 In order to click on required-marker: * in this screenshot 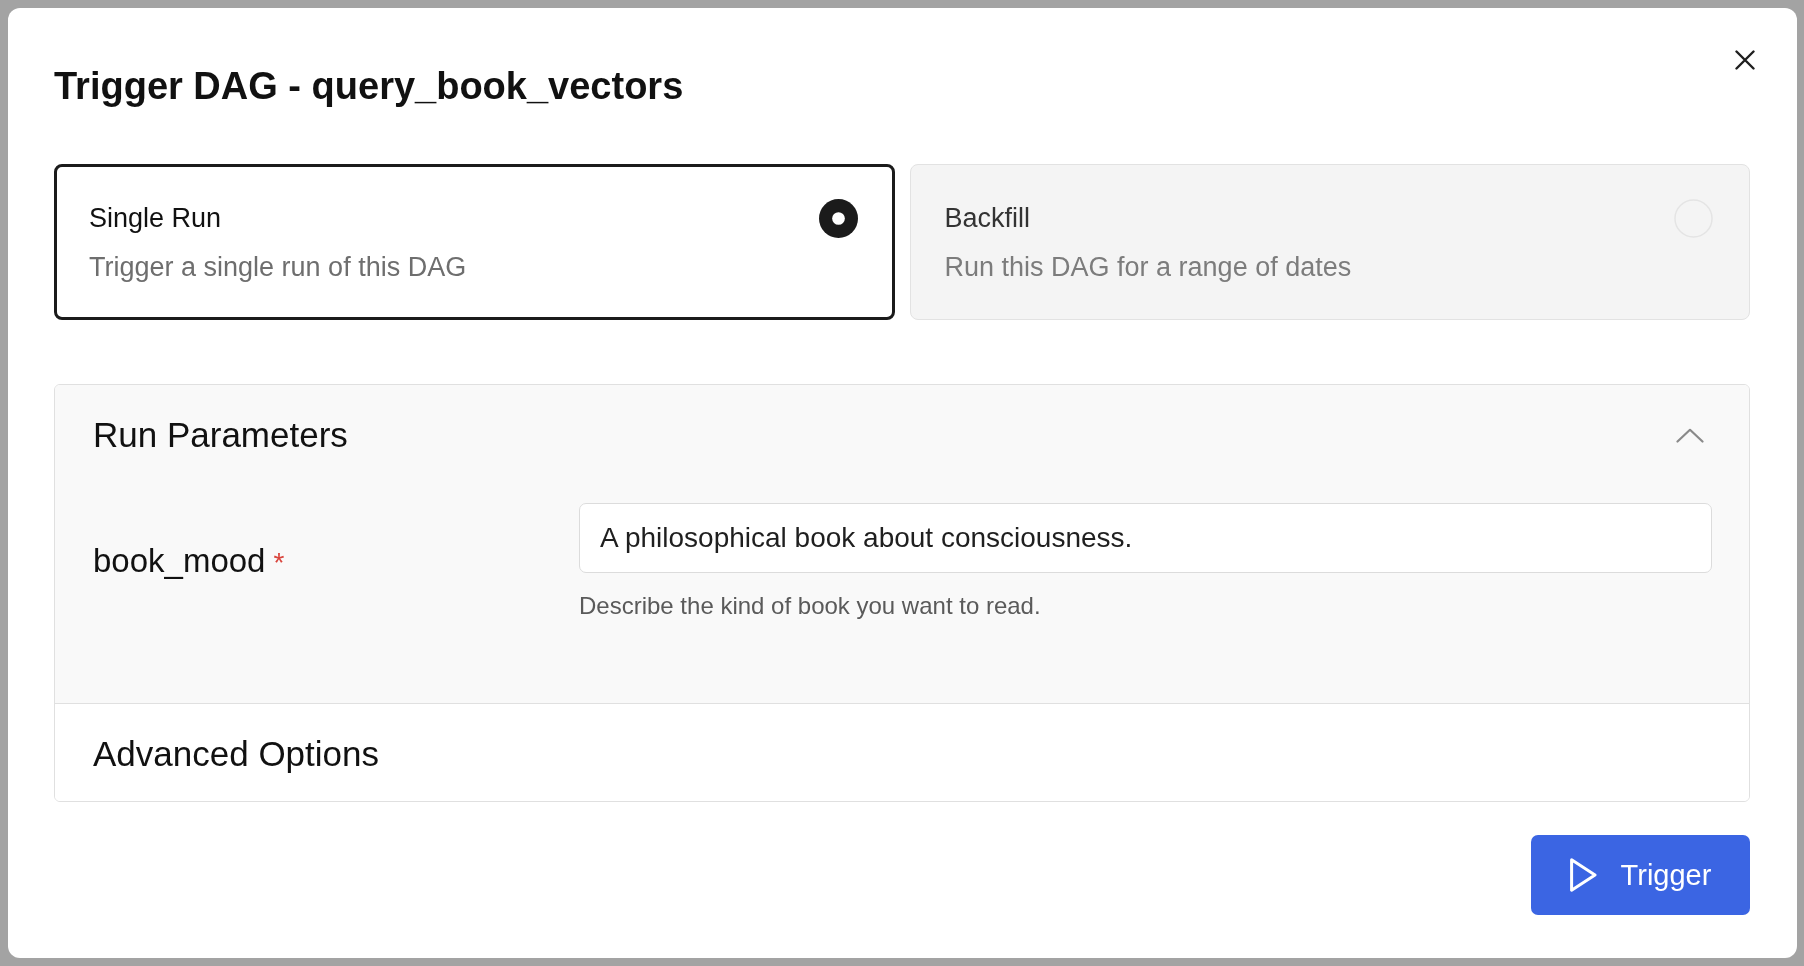, I will do `click(279, 563)`.